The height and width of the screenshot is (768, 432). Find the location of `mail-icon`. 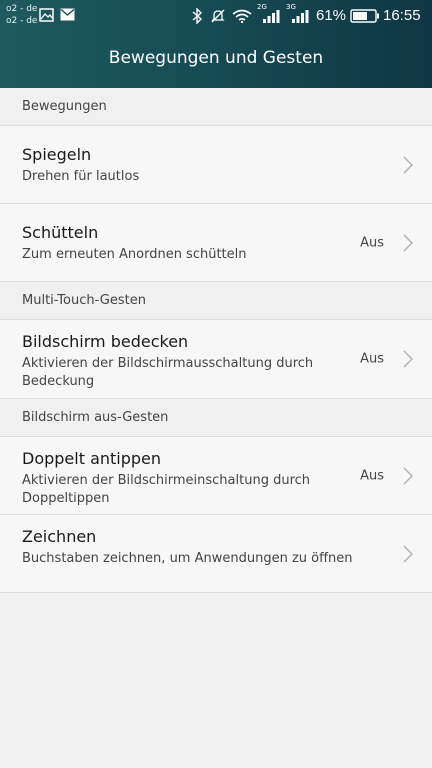

mail-icon is located at coordinates (67, 14).